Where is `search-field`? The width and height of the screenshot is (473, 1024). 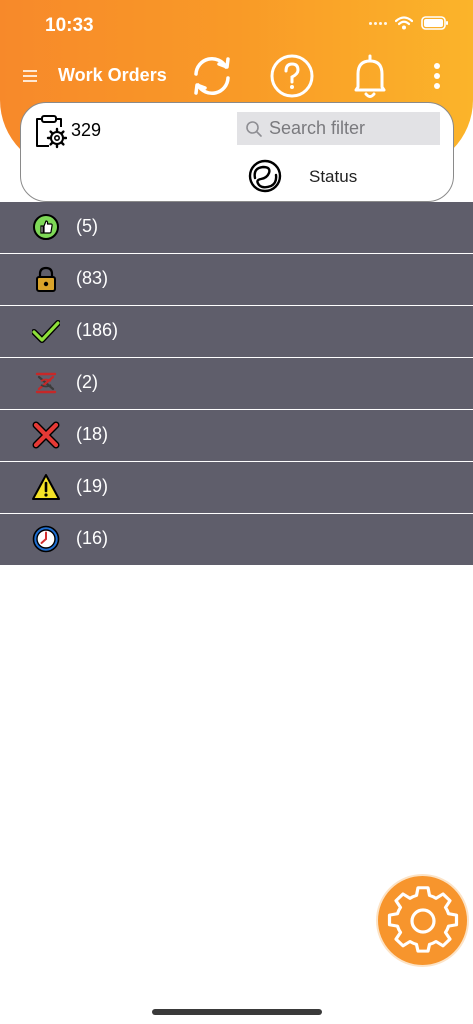 search-field is located at coordinates (338, 128).